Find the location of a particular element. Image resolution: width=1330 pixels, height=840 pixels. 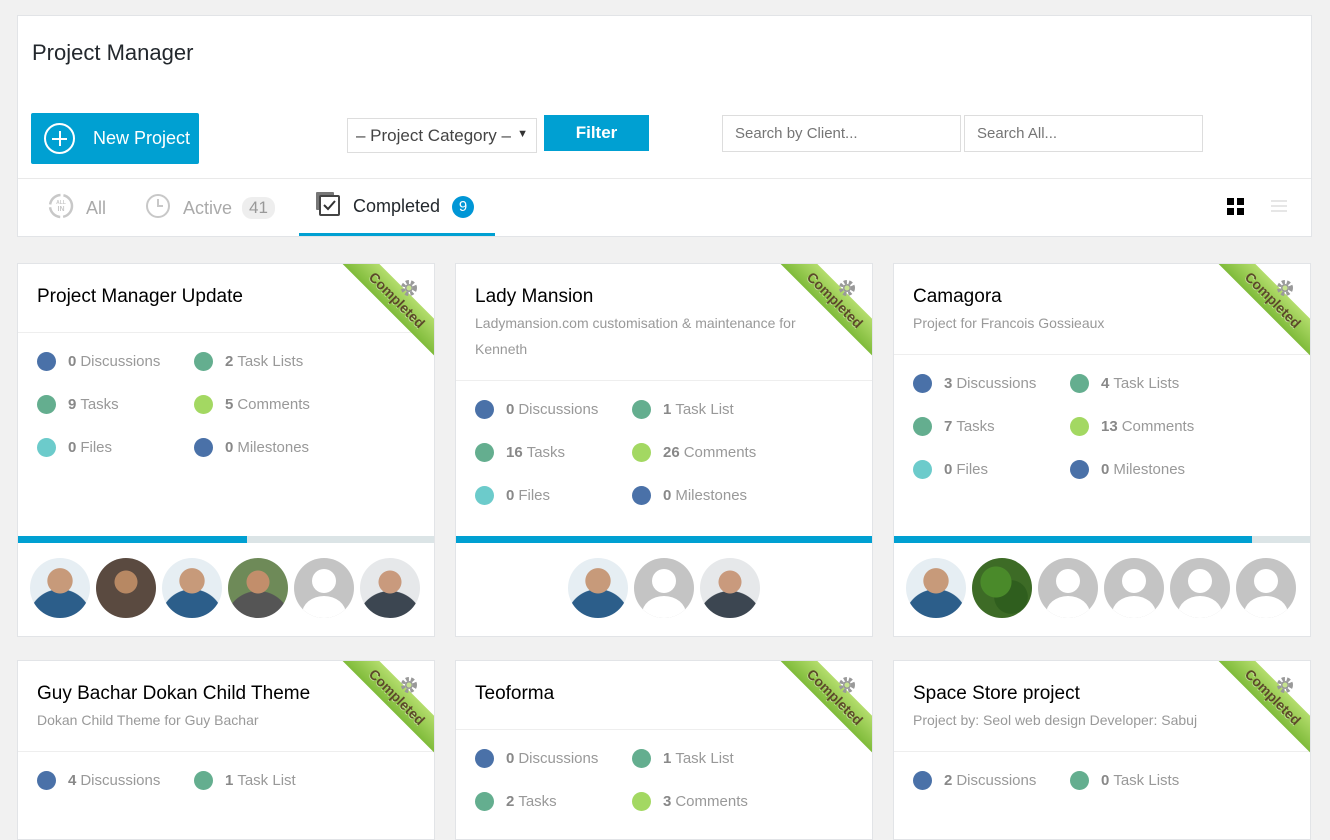

grid-view-icon is located at coordinates (1236, 207).